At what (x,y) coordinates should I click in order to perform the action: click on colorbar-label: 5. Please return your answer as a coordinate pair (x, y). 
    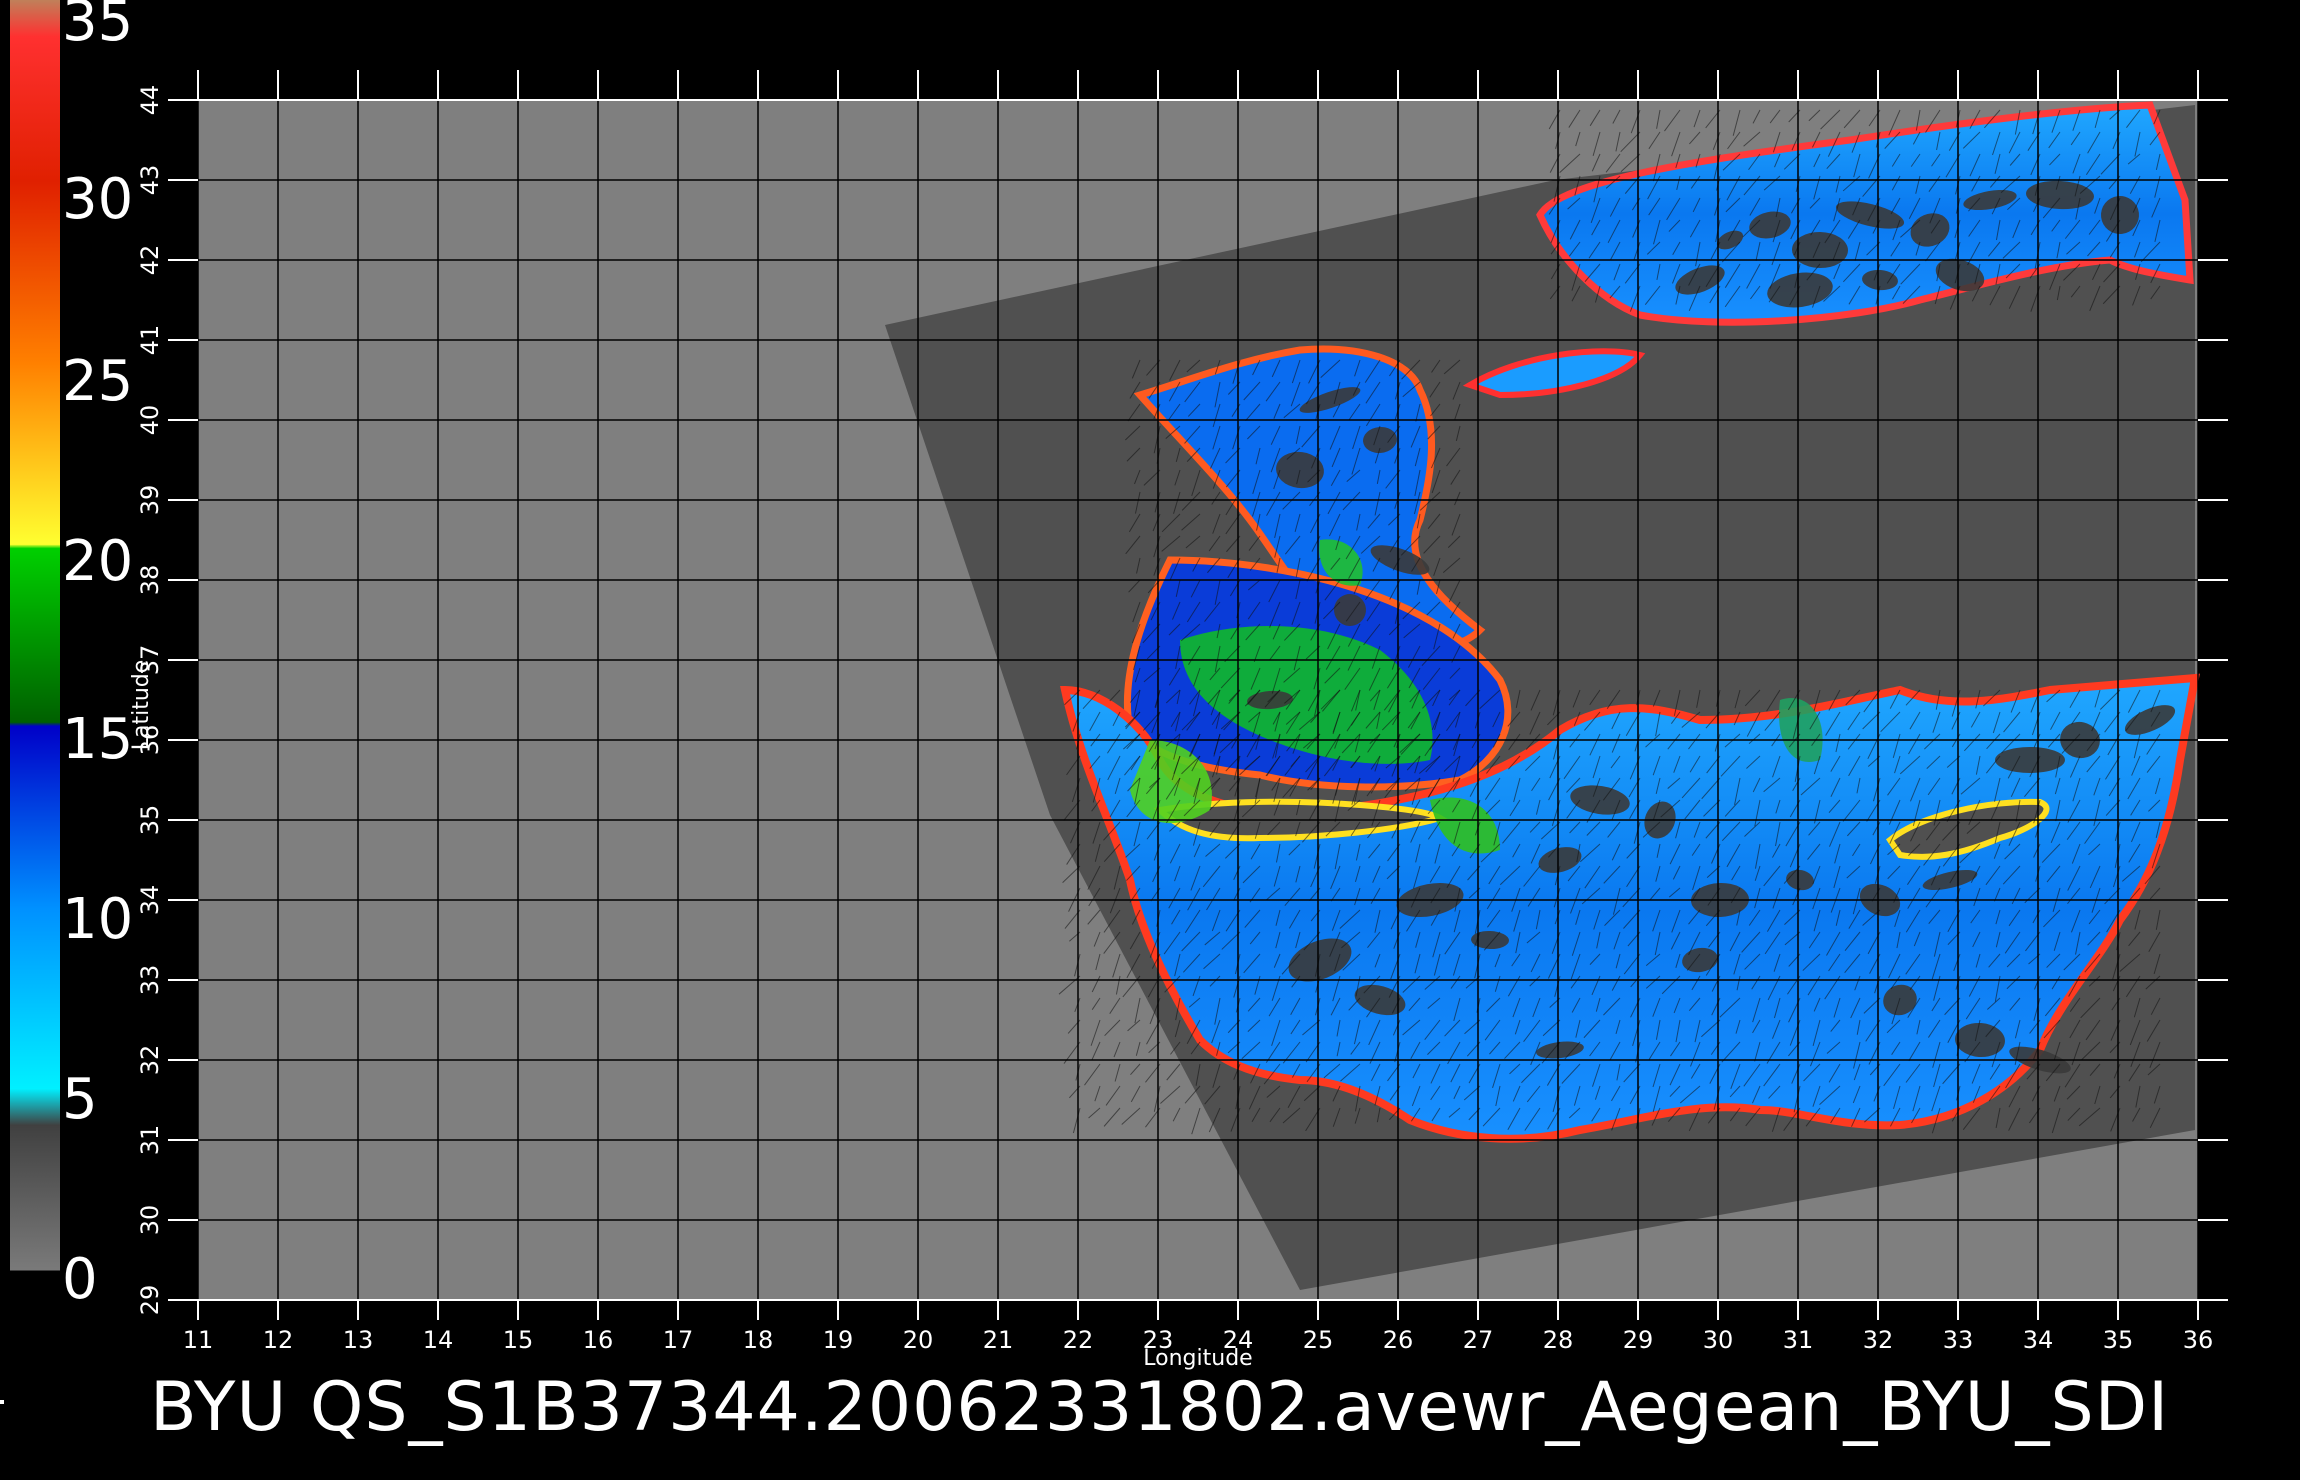
    Looking at the image, I should click on (80, 1099).